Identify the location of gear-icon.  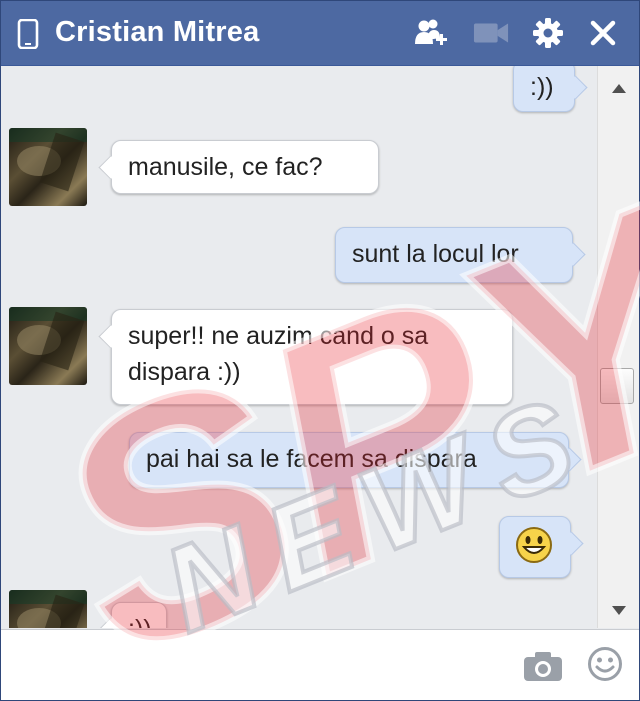
(548, 33).